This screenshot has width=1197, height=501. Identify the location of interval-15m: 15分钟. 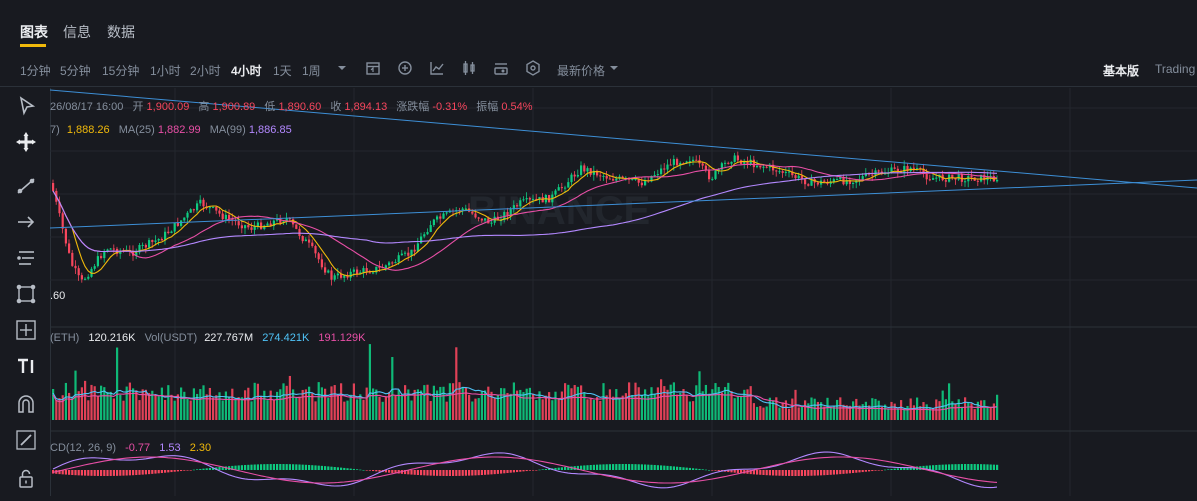
(120, 70).